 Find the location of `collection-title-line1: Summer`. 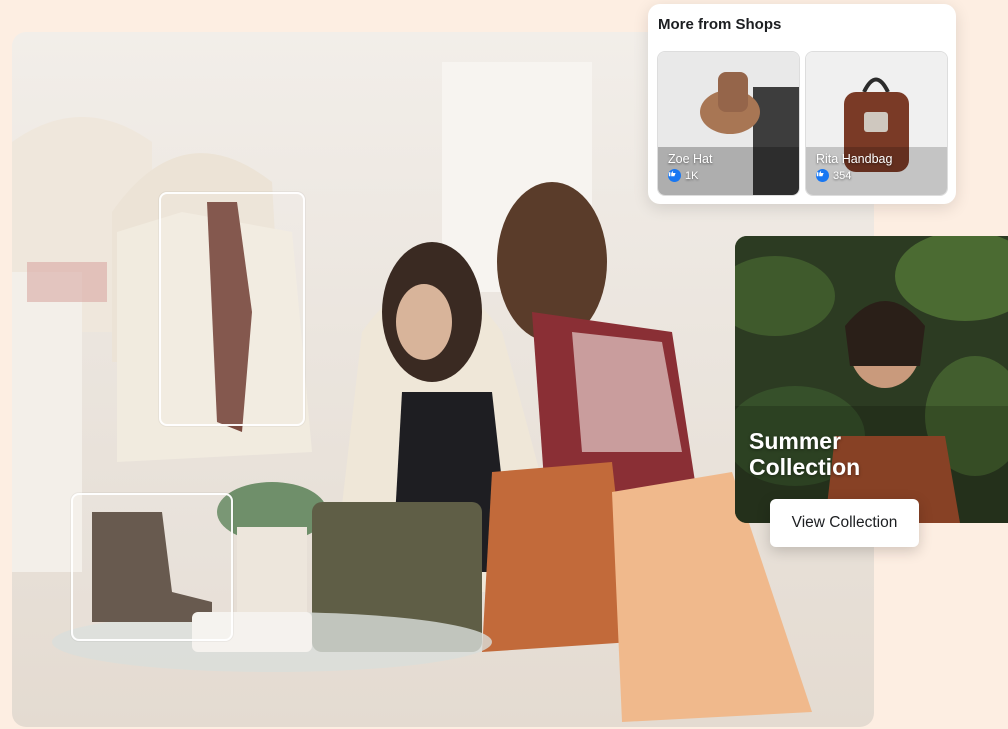

collection-title-line1: Summer is located at coordinates (795, 441).